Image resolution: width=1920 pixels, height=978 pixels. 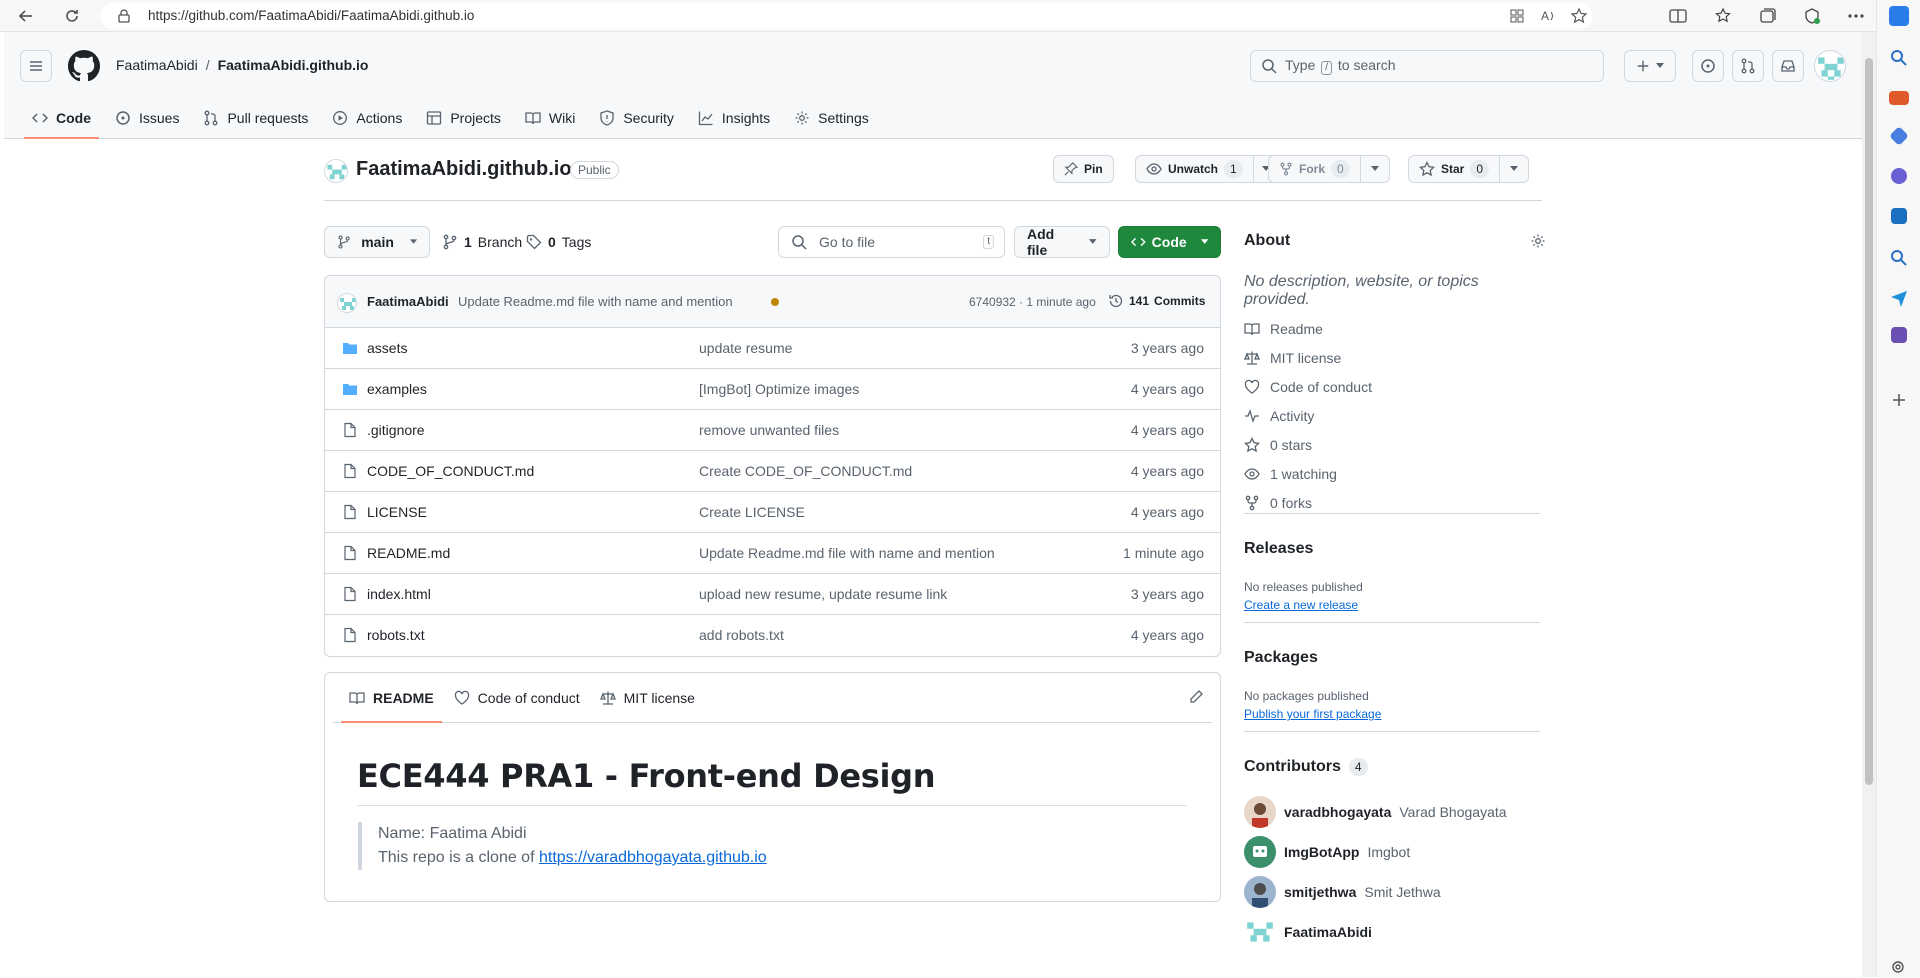 I want to click on commit-status-dot, so click(x=775, y=302).